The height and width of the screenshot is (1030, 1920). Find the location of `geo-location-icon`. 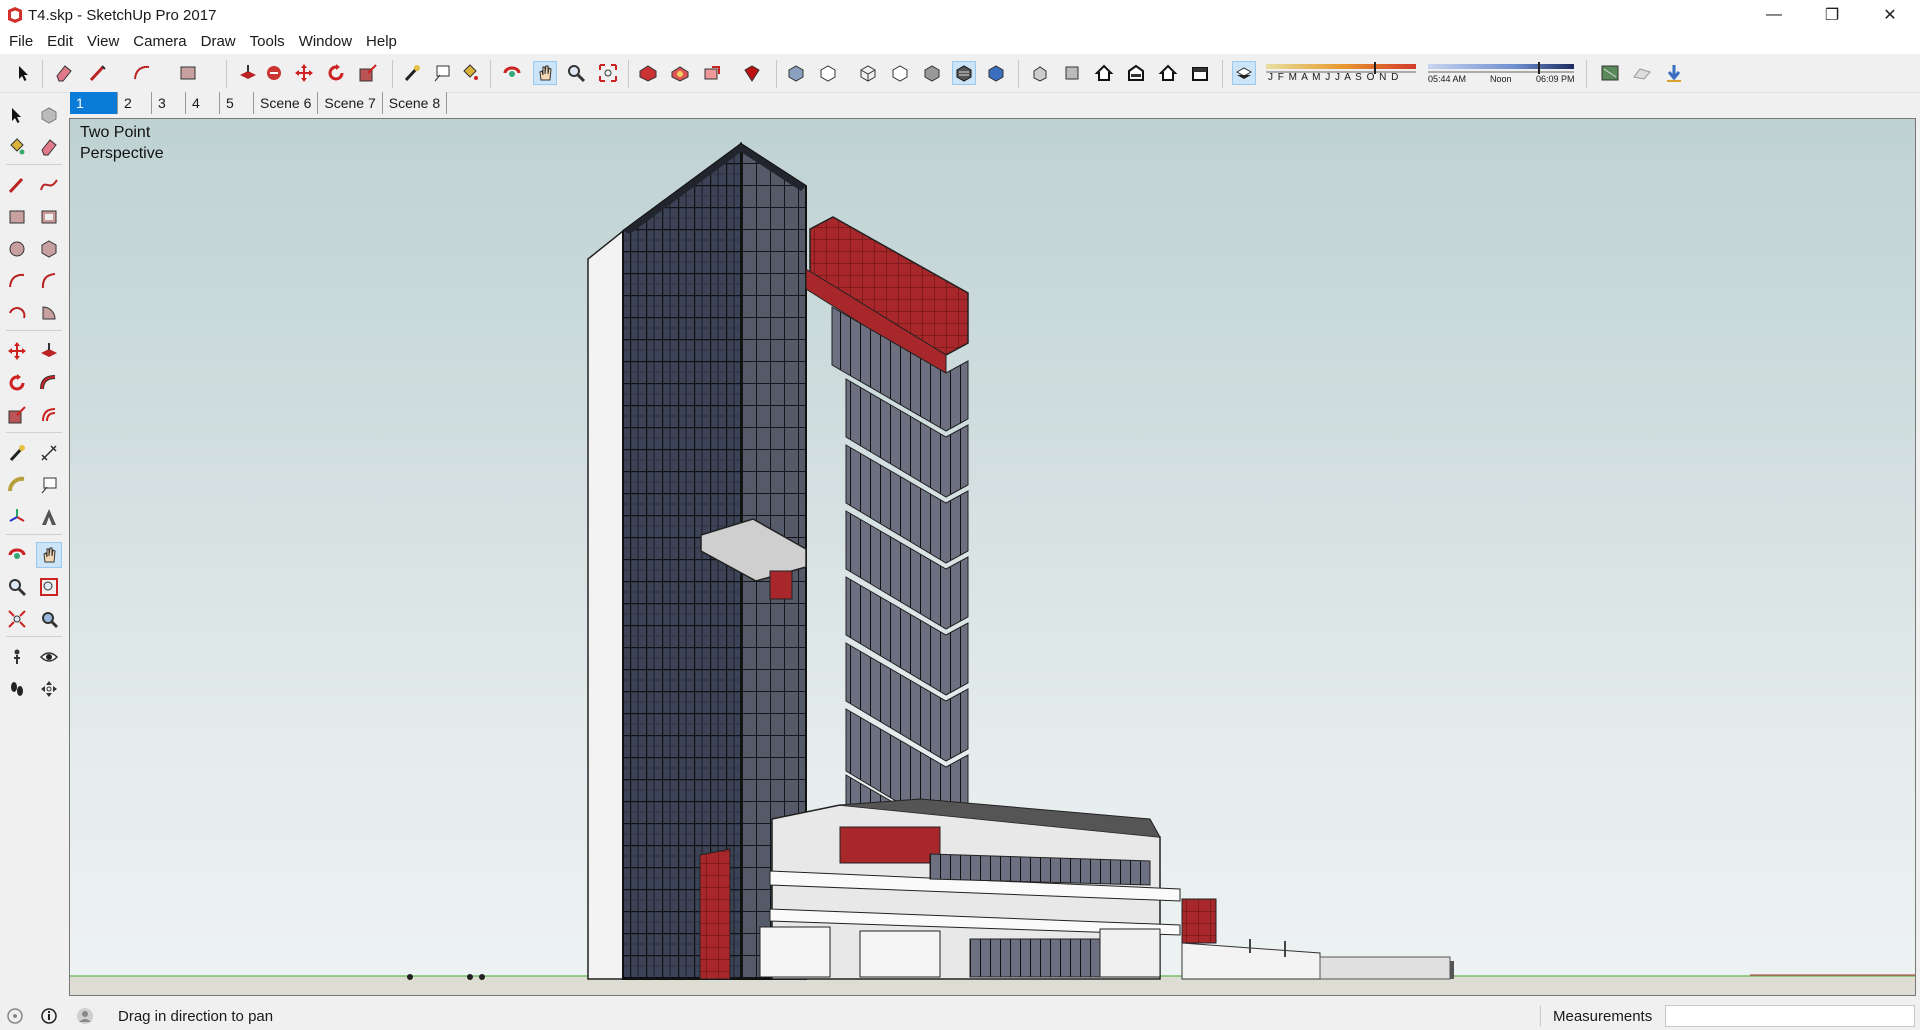

geo-location-icon is located at coordinates (15, 1016).